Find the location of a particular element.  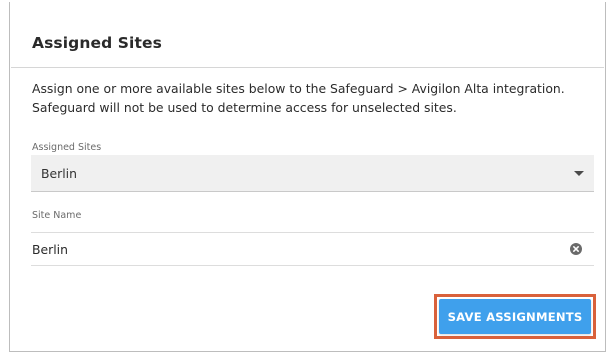

save-assignments-button: SAVE ASSIGNMENTS is located at coordinates (515, 316).